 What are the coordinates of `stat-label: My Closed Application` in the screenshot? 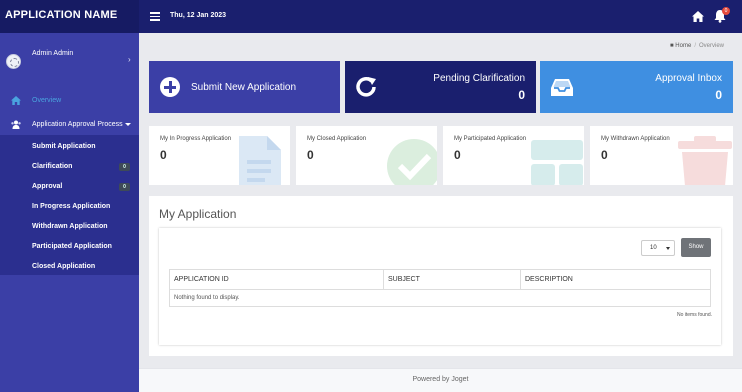 It's located at (337, 139).